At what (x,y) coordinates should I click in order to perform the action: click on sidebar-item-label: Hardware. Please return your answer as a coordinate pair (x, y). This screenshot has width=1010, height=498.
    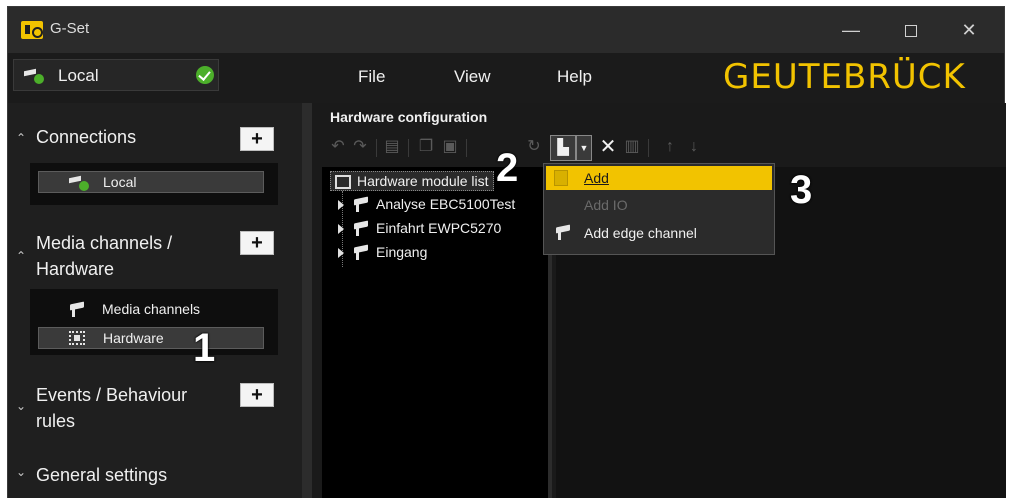
    Looking at the image, I should click on (133, 338).